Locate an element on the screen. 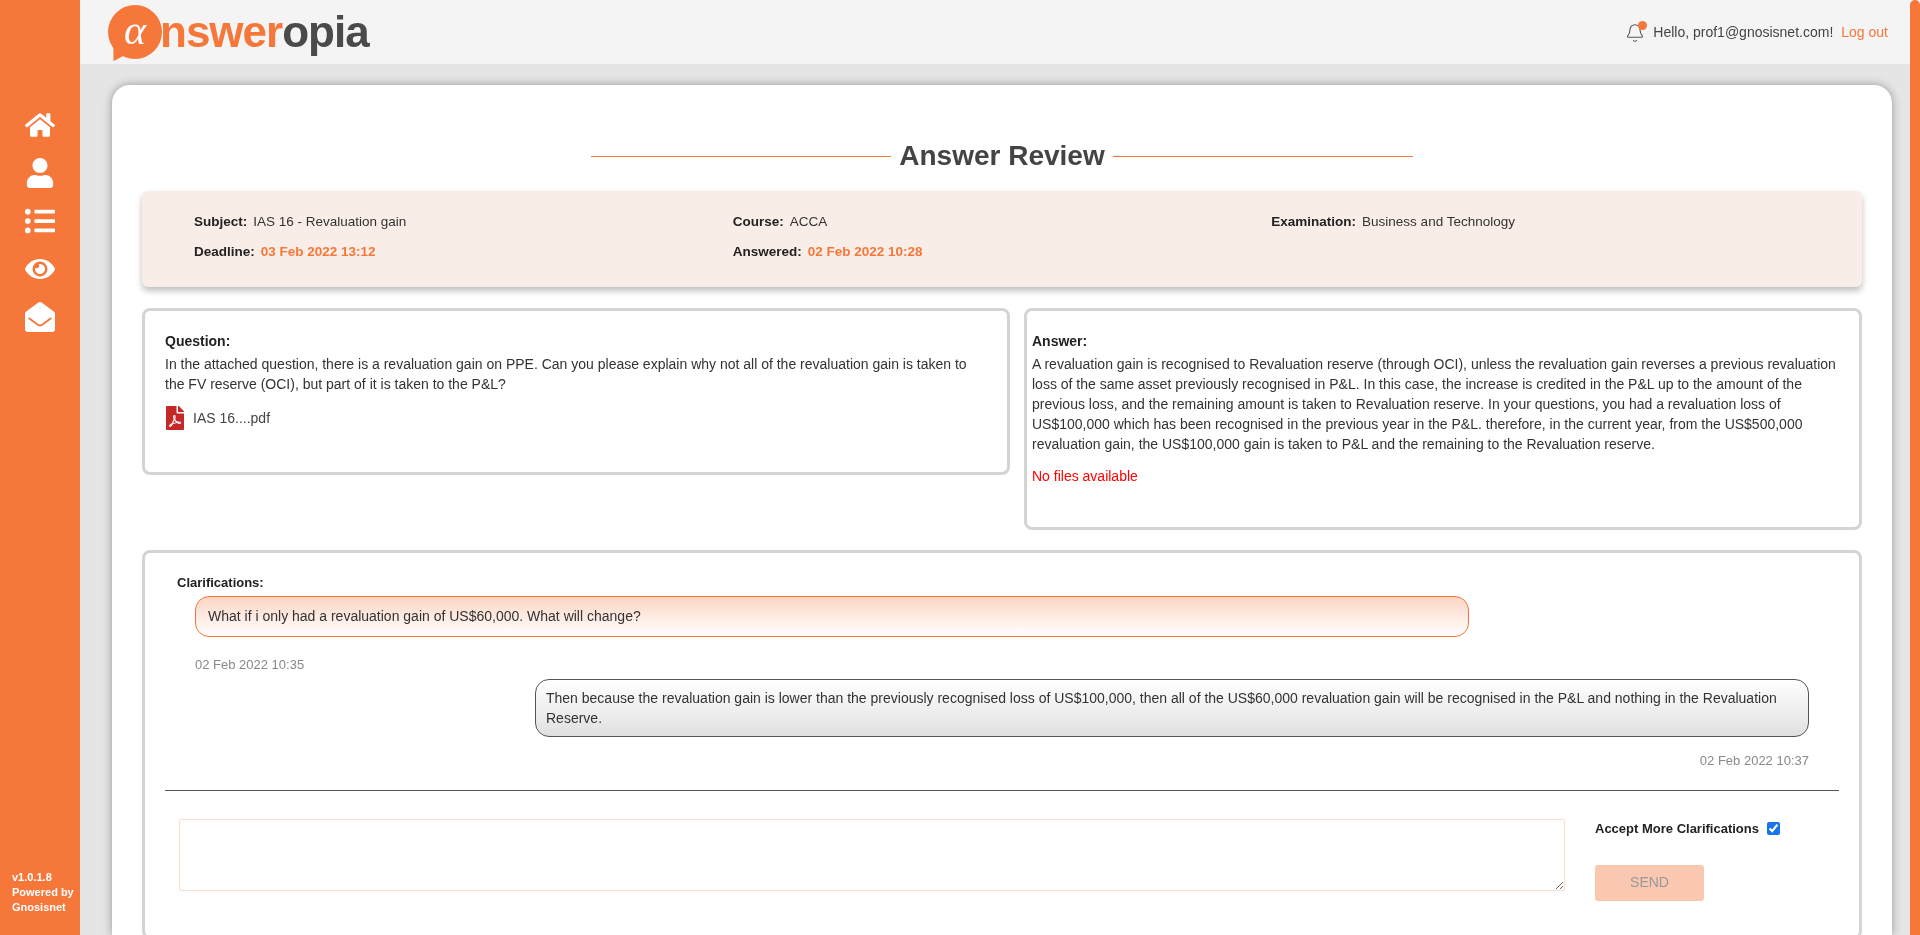  file-link: IAS 16....pdf is located at coordinates (232, 417).